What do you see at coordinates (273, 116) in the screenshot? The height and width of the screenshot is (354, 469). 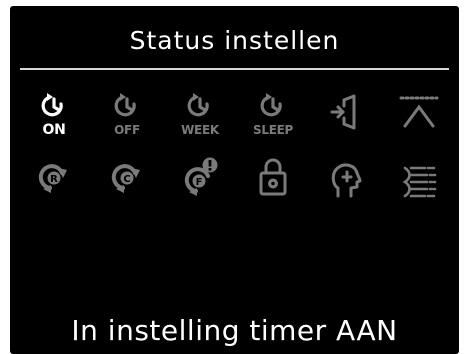 I see `timer-sleep-button: SLEEP` at bounding box center [273, 116].